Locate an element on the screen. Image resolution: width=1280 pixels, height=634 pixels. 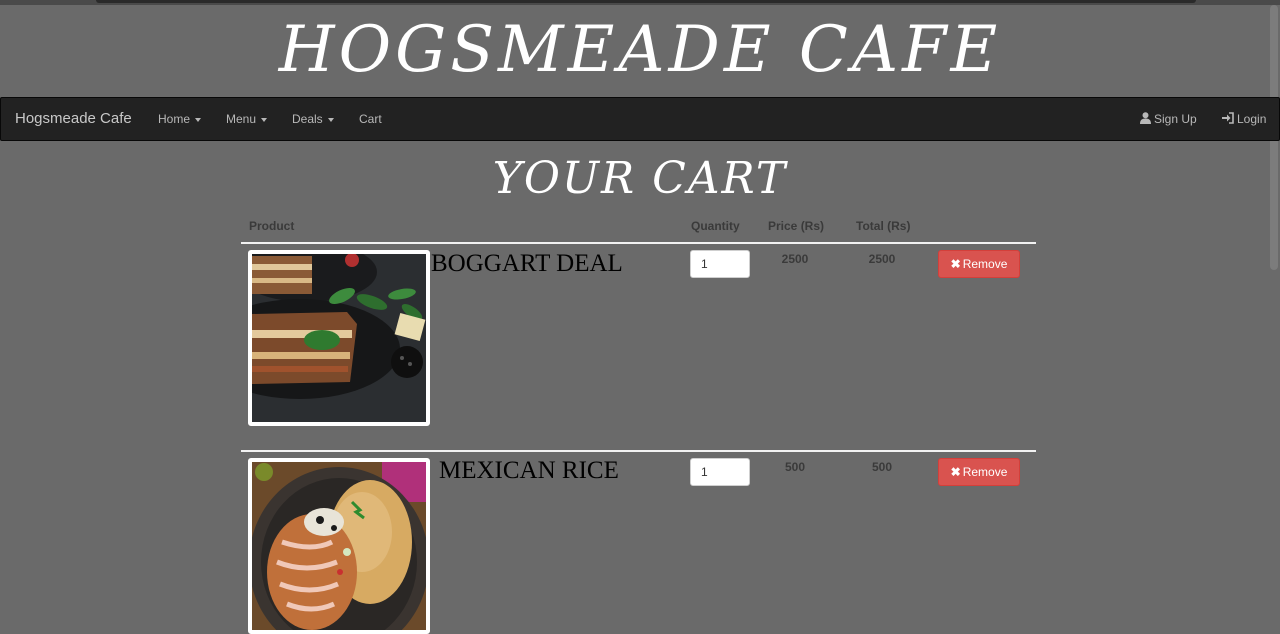
user-icon is located at coordinates (1145, 118).